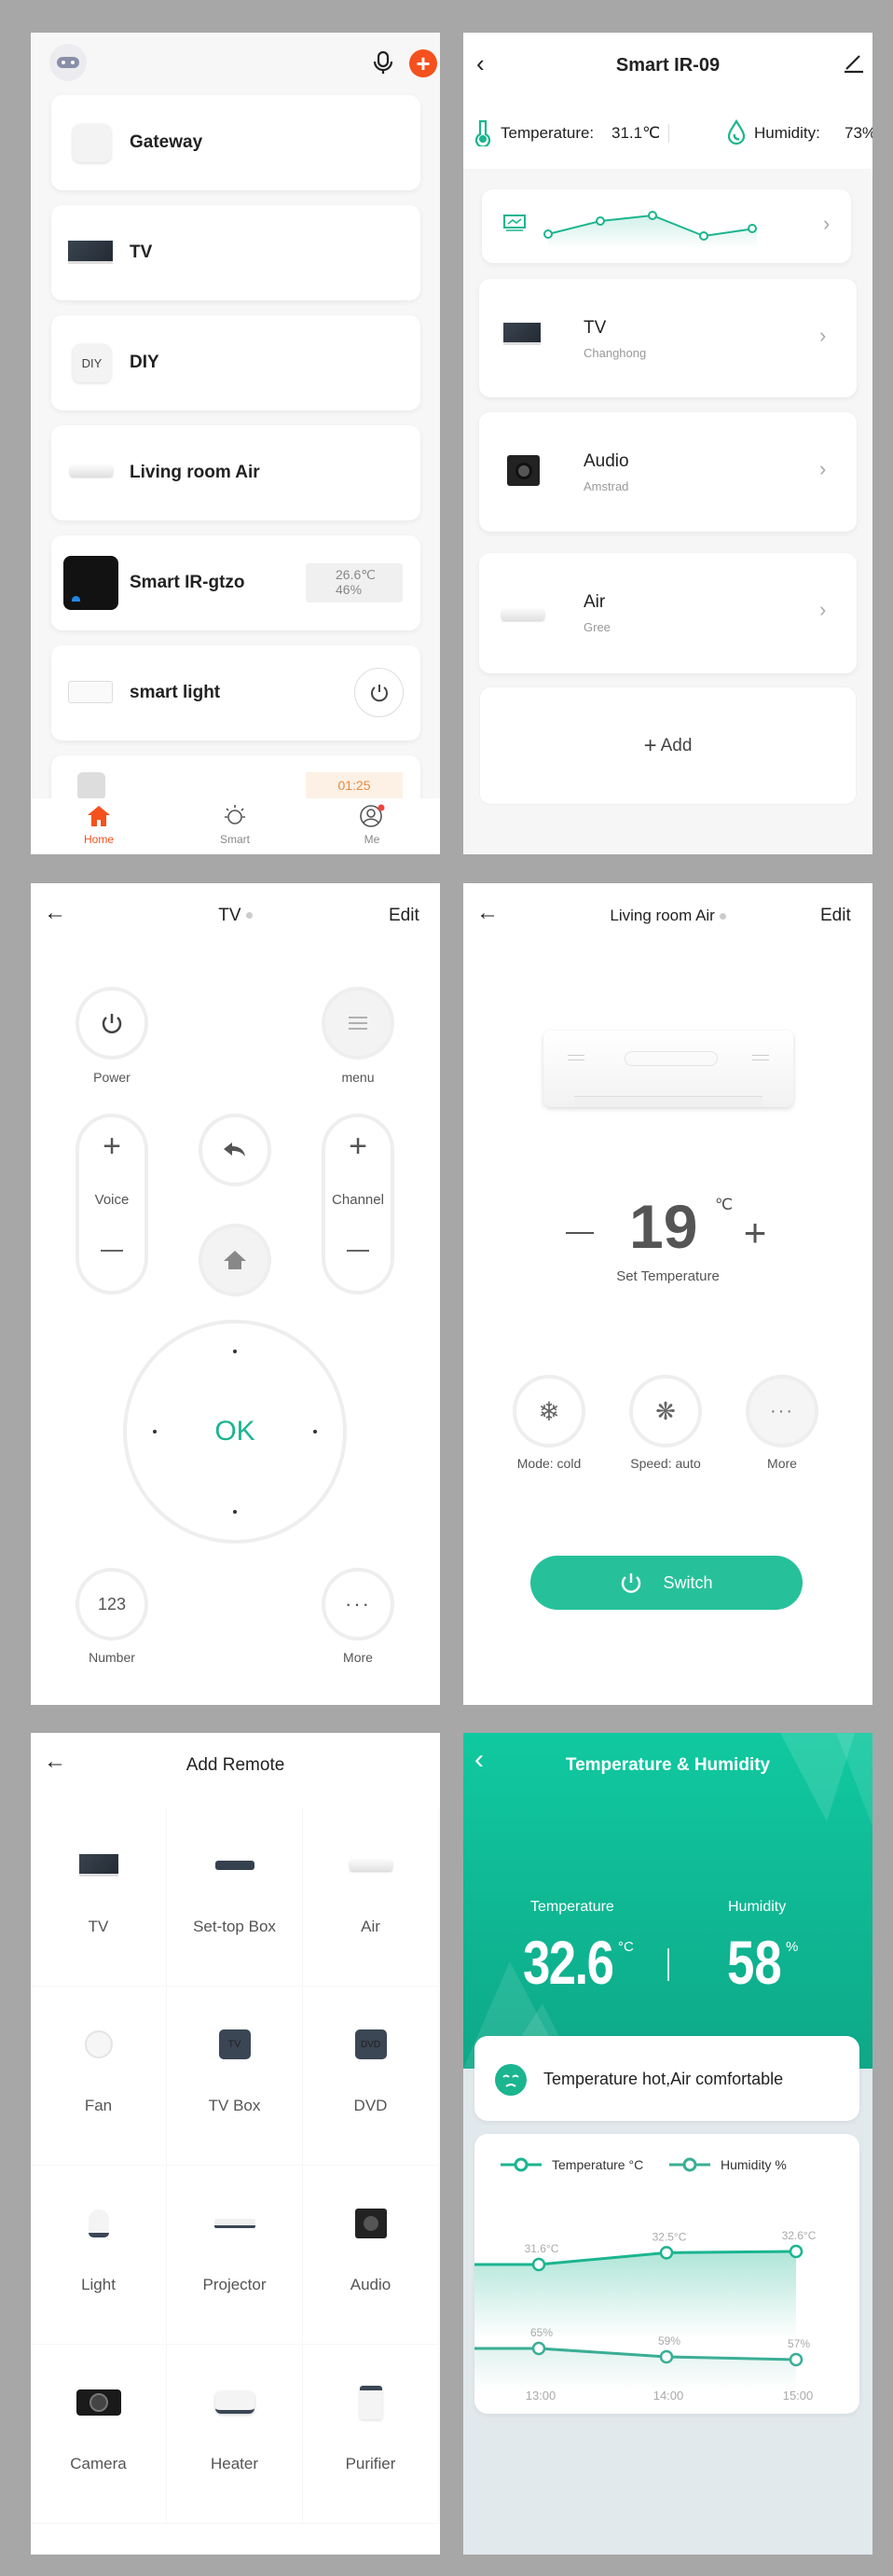  Describe the element at coordinates (315, 1431) in the screenshot. I see `dpad-right` at that location.